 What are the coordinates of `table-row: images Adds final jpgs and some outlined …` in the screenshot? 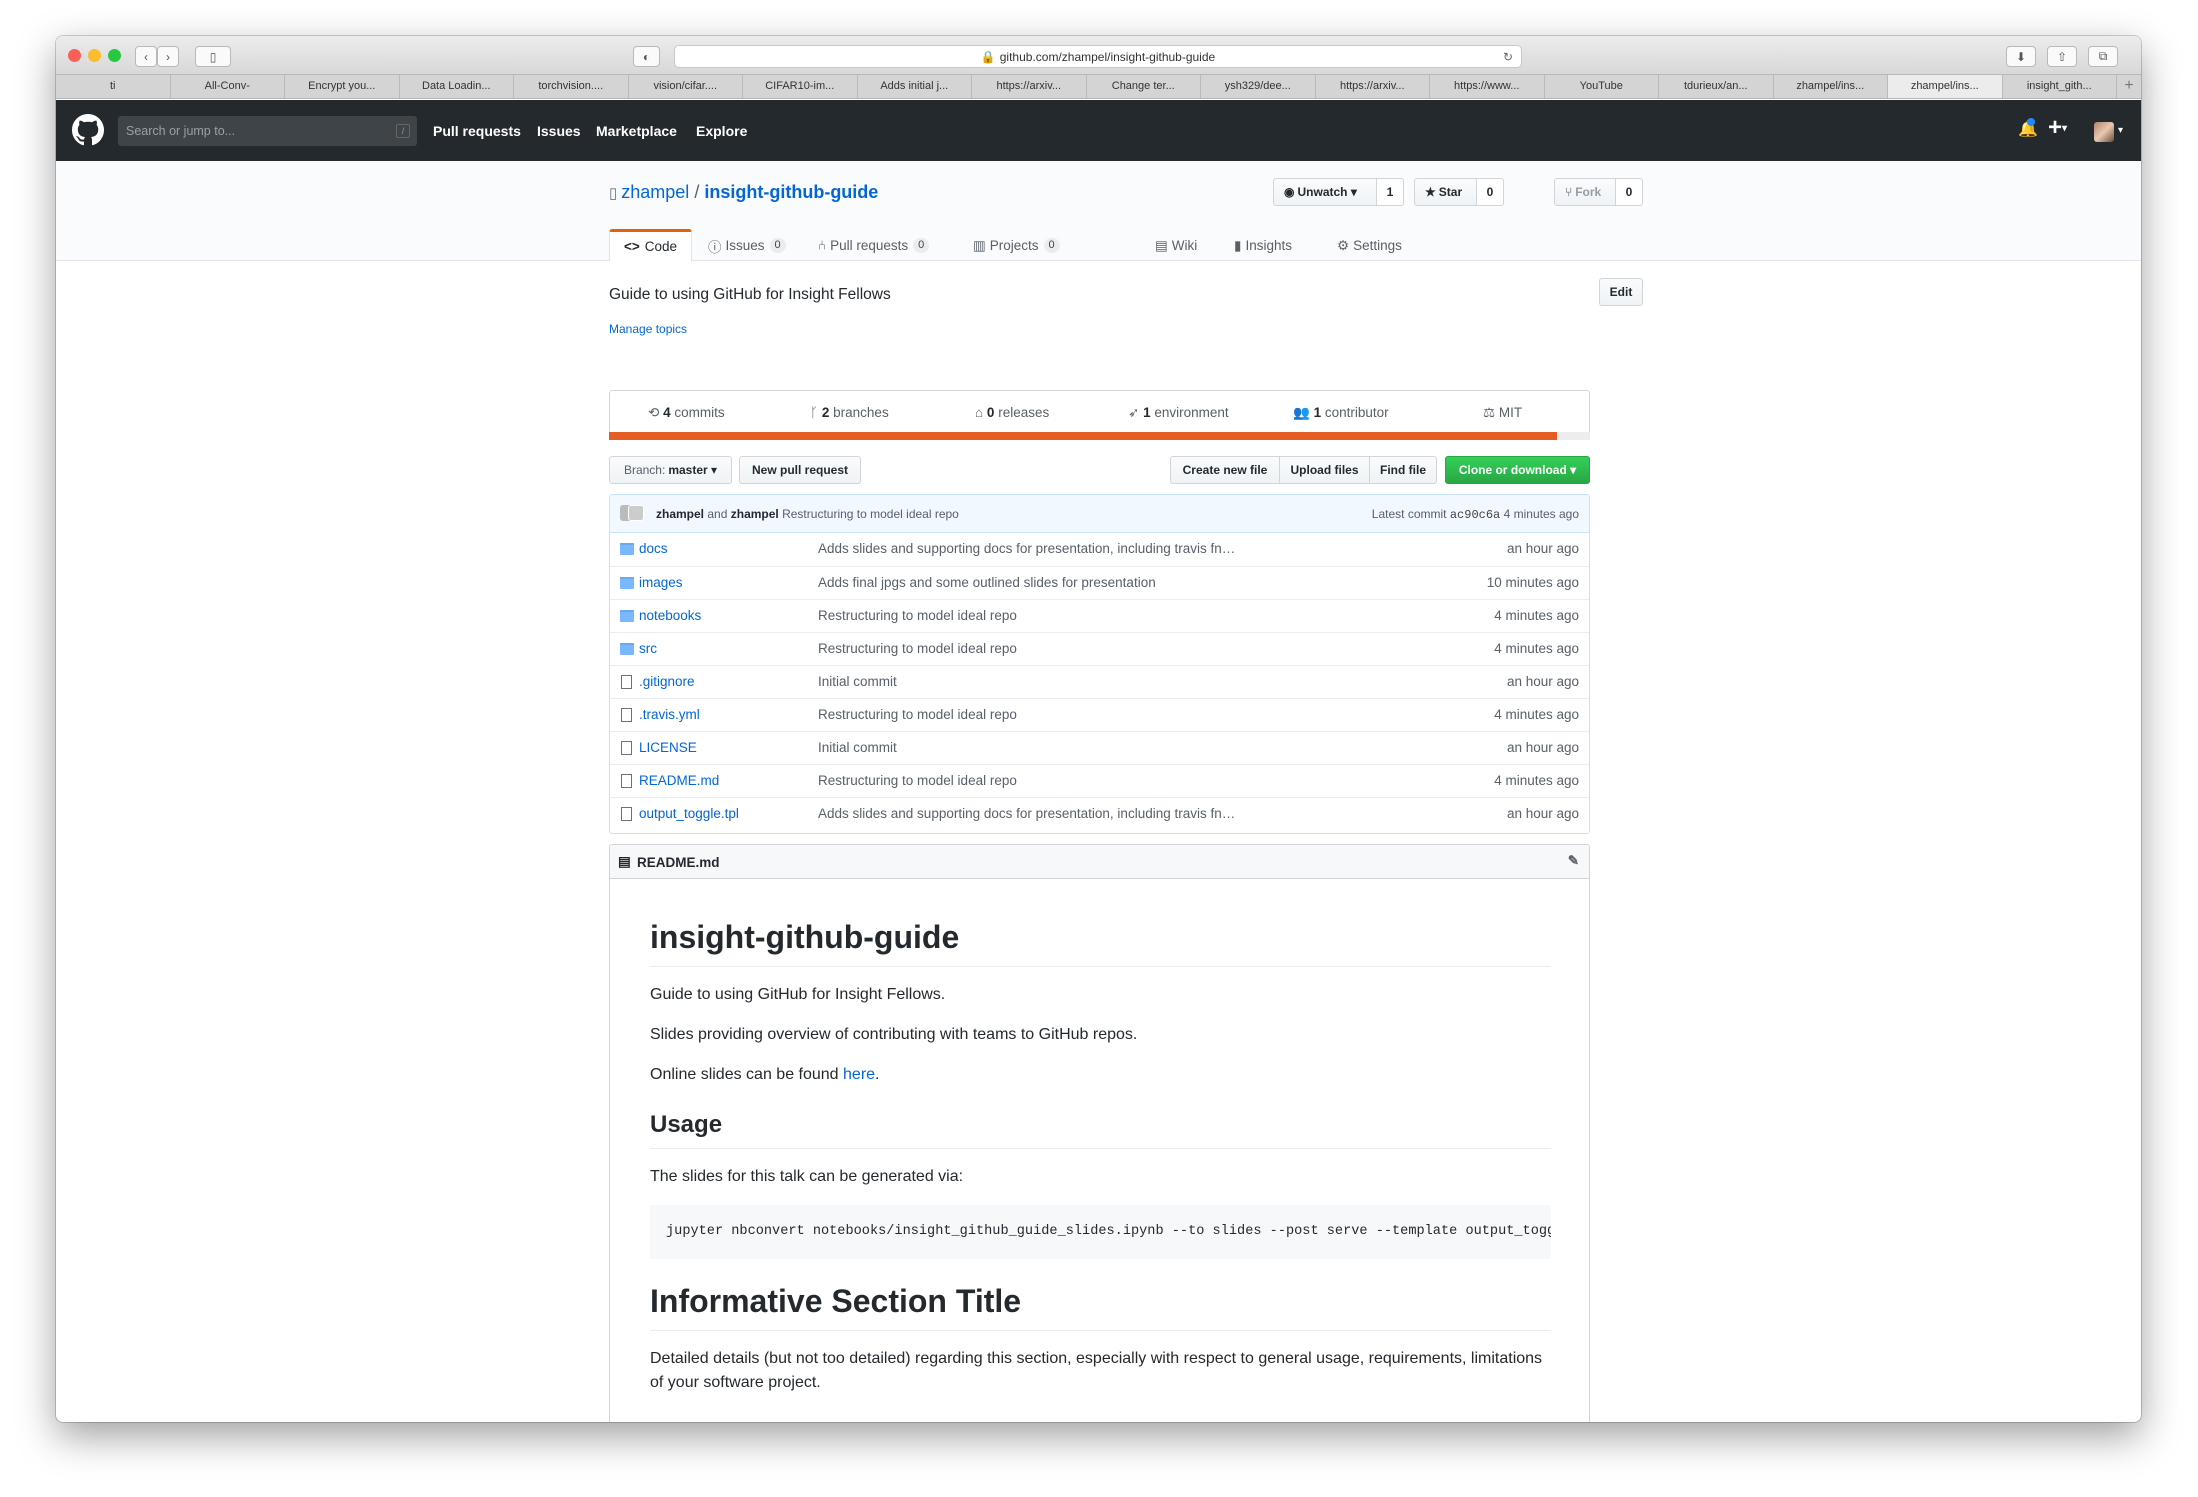 It's located at (1099, 582).